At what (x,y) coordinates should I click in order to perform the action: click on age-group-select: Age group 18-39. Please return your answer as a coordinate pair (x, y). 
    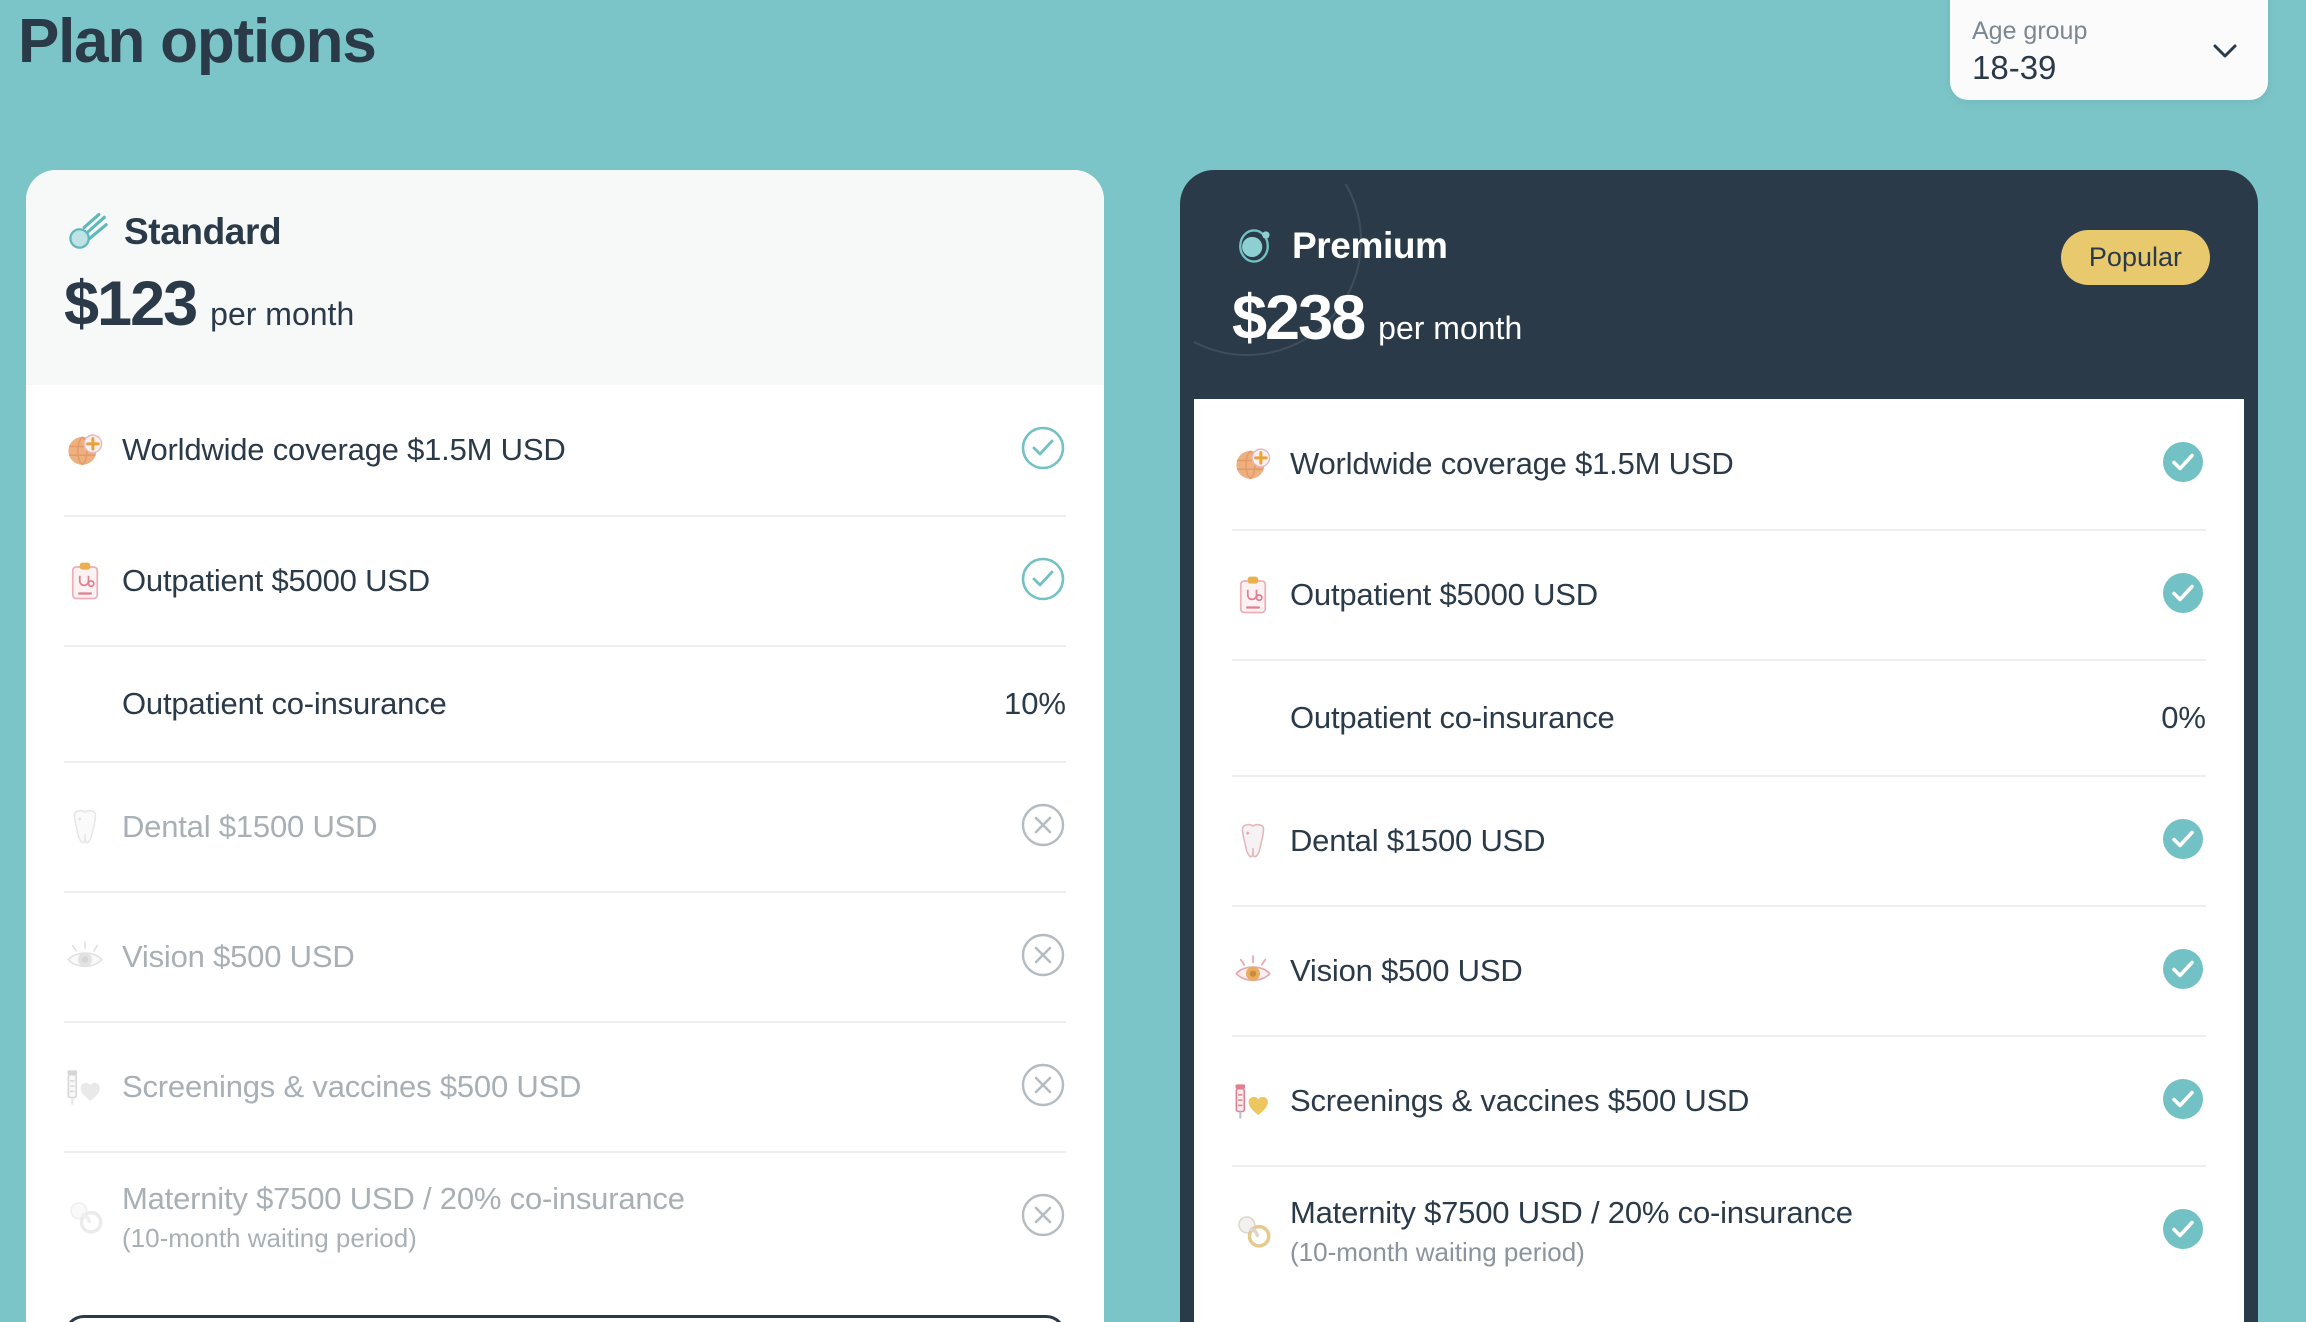
    Looking at the image, I should click on (2109, 50).